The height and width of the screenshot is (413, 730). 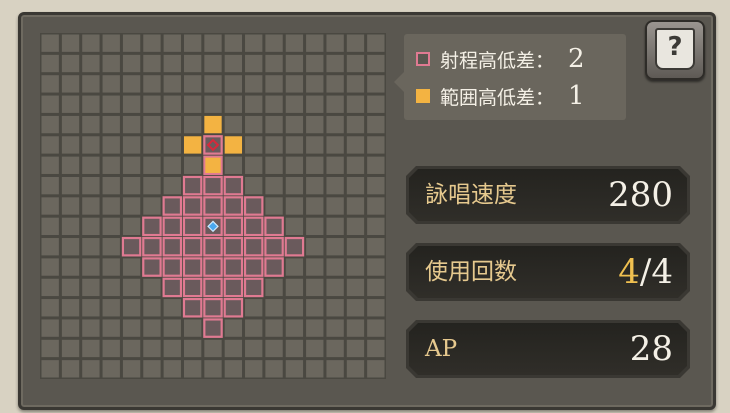 I want to click on help-book-button: ?, so click(x=675, y=50).